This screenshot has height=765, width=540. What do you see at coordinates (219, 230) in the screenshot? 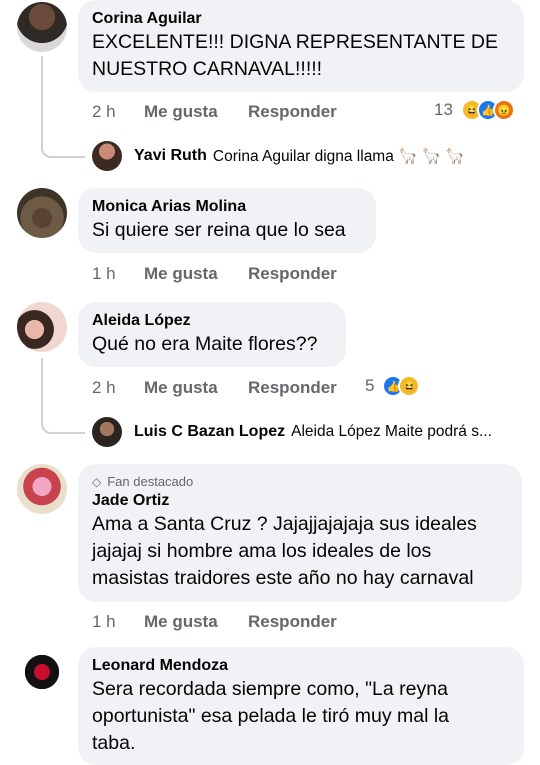
I see `comment-text: Si quiere ser reina que lo sea` at bounding box center [219, 230].